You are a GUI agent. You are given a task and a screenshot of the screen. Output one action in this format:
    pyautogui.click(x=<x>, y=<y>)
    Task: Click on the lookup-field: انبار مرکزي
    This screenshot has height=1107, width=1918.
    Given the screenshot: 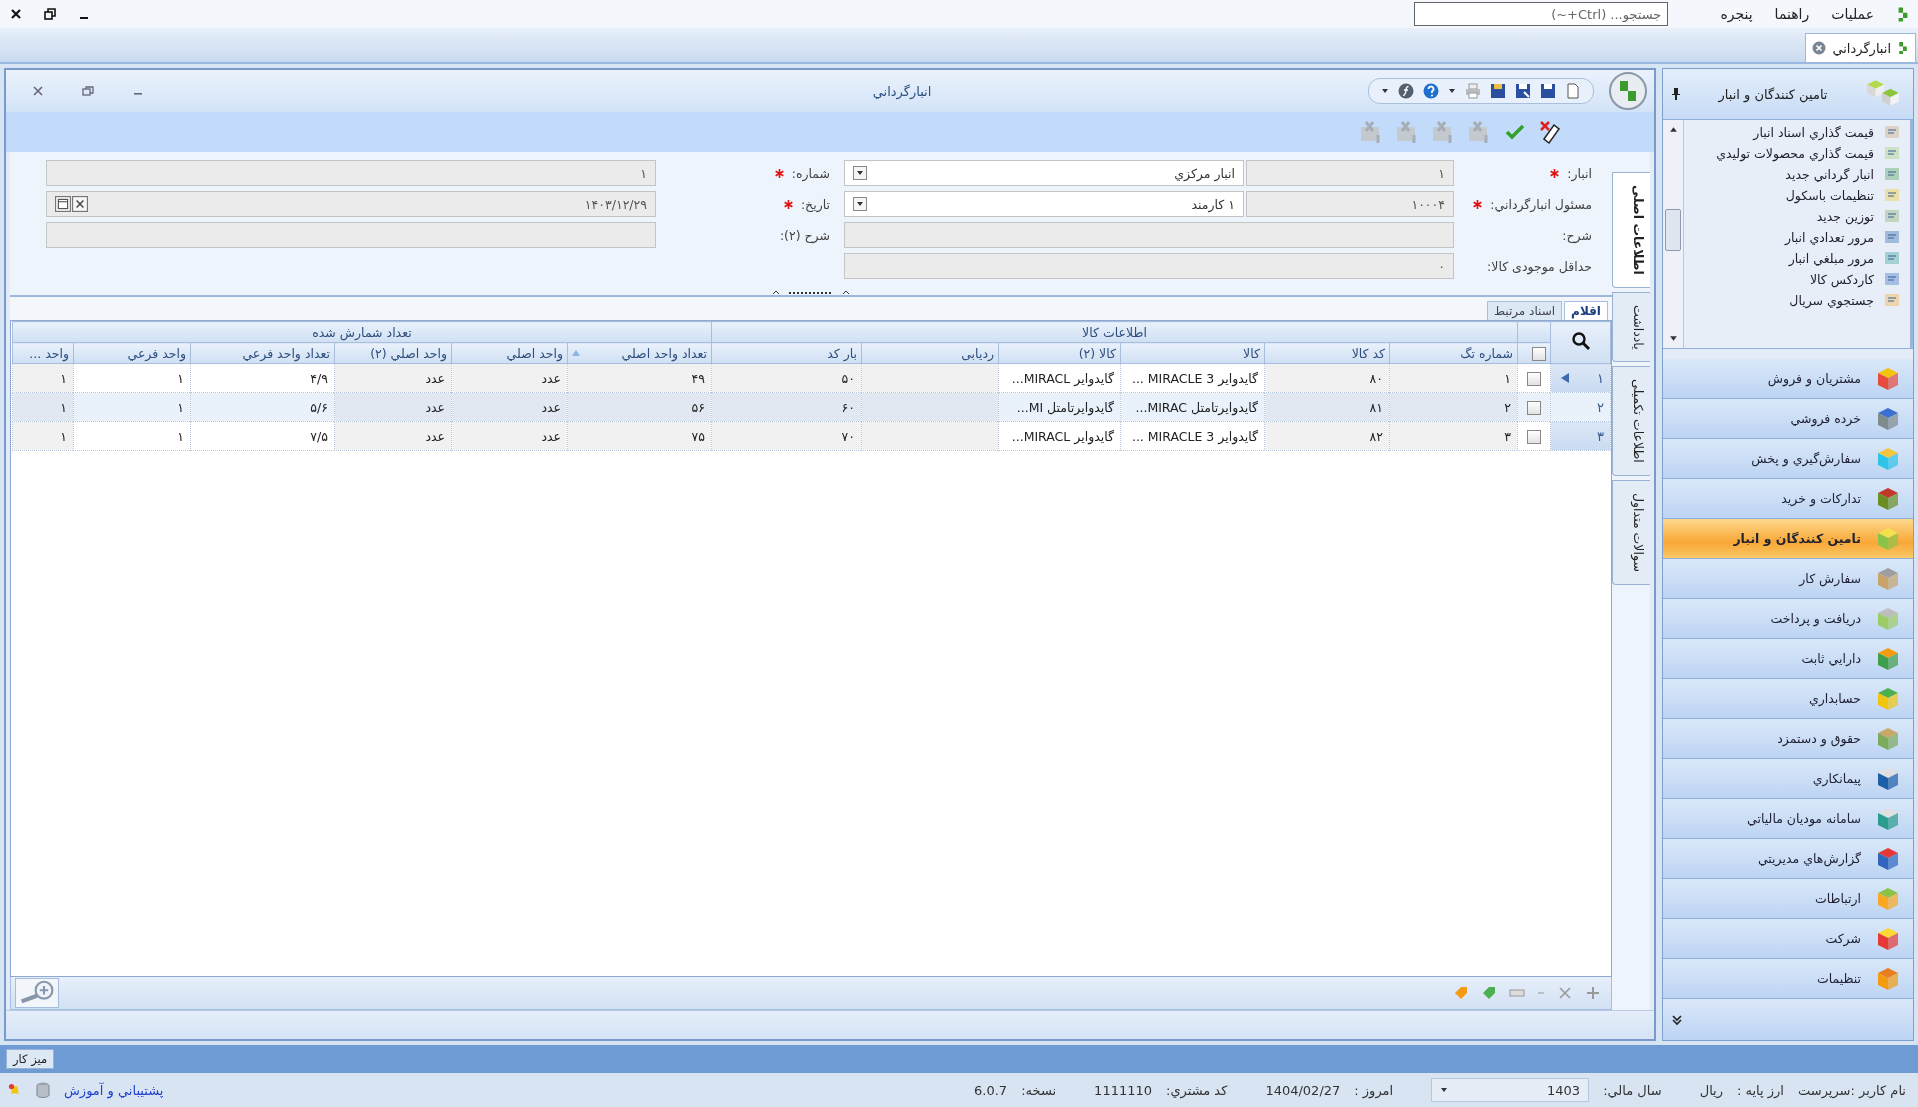 What is the action you would take?
    pyautogui.click(x=1044, y=173)
    